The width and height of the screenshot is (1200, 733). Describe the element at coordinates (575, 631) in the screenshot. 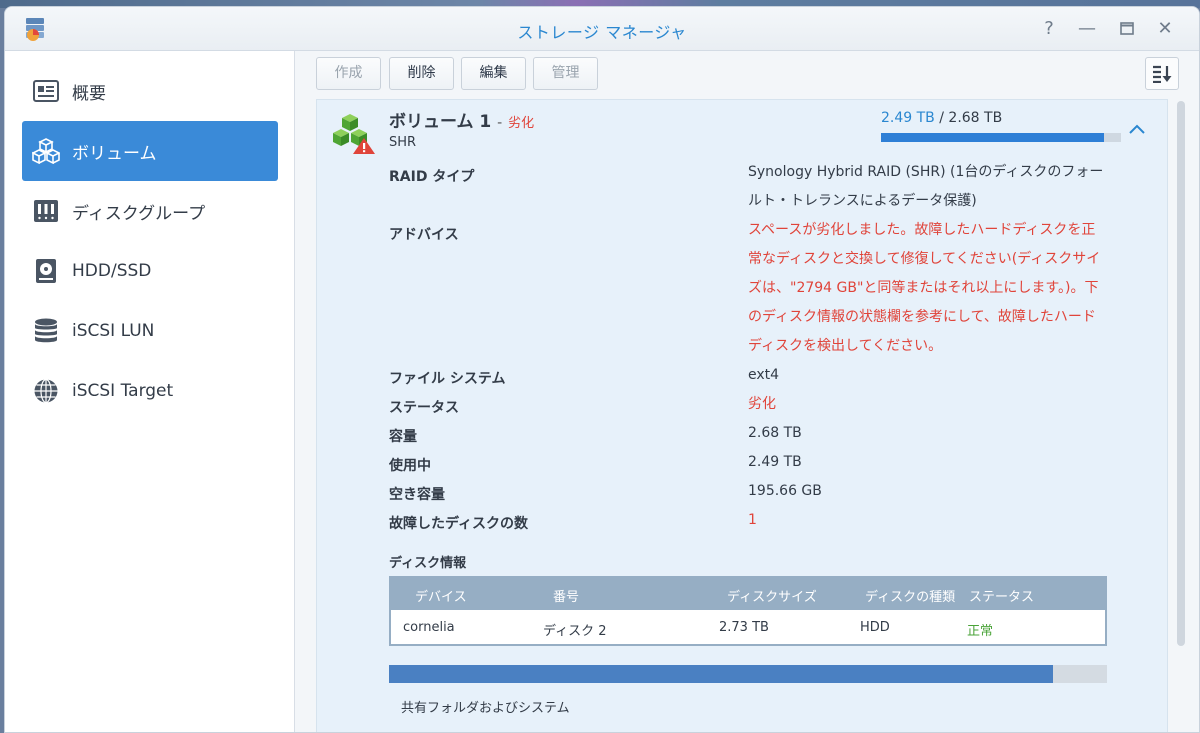

I see `disk-number-cell: ディスク 2` at that location.